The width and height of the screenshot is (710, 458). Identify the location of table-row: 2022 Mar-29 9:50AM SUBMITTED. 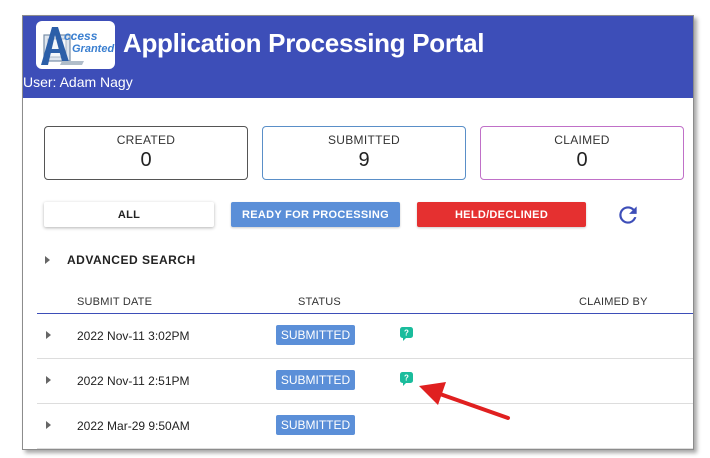
(365, 426).